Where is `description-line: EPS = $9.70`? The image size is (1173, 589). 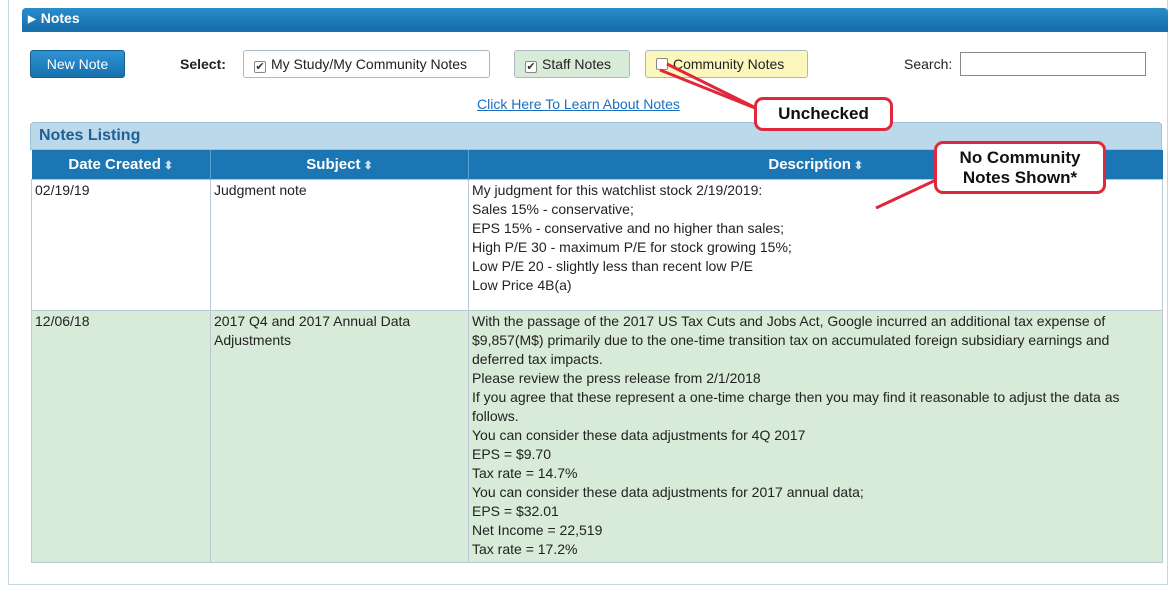 description-line: EPS = $9.70 is located at coordinates (512, 453).